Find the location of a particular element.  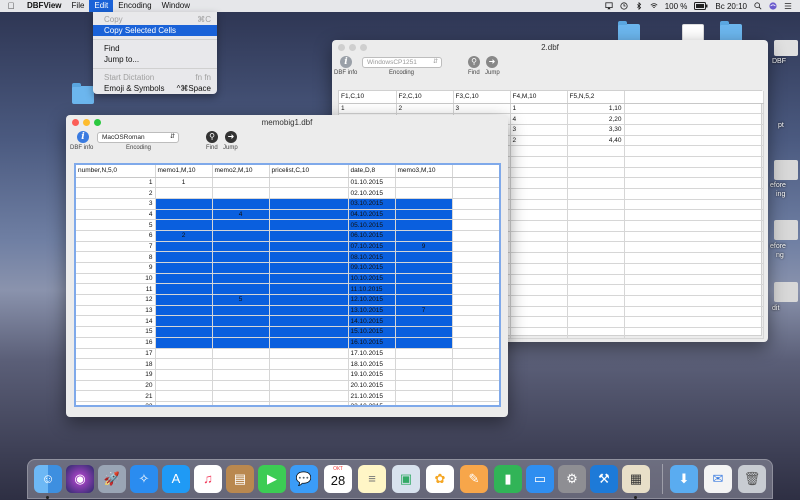

column-header: number,N,5,0 is located at coordinates (116, 171).